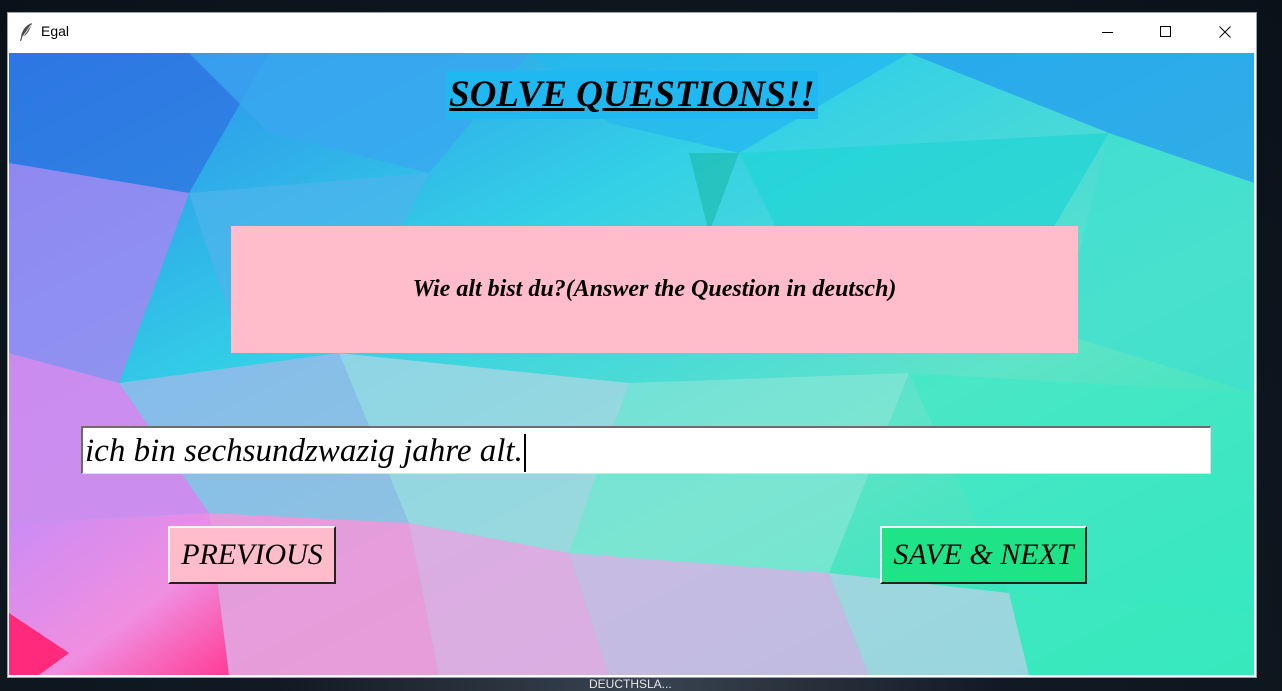  I want to click on close-icon, so click(1225, 32).